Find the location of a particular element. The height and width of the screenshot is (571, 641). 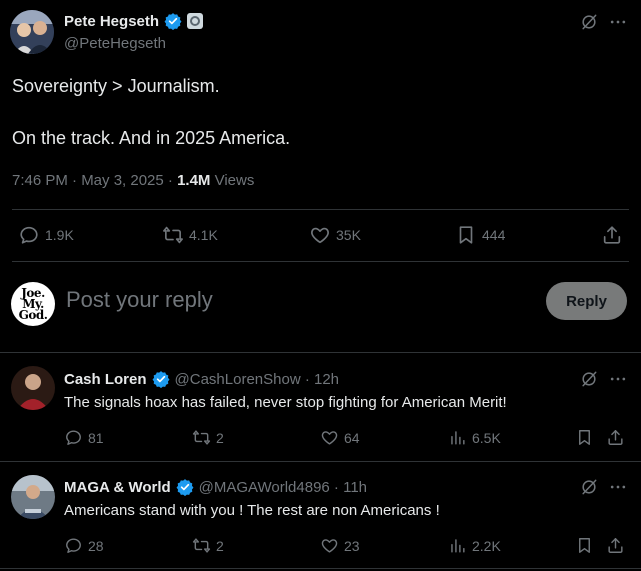

tweet-text-line-2: On the track. And in 2025 America. is located at coordinates (151, 138).